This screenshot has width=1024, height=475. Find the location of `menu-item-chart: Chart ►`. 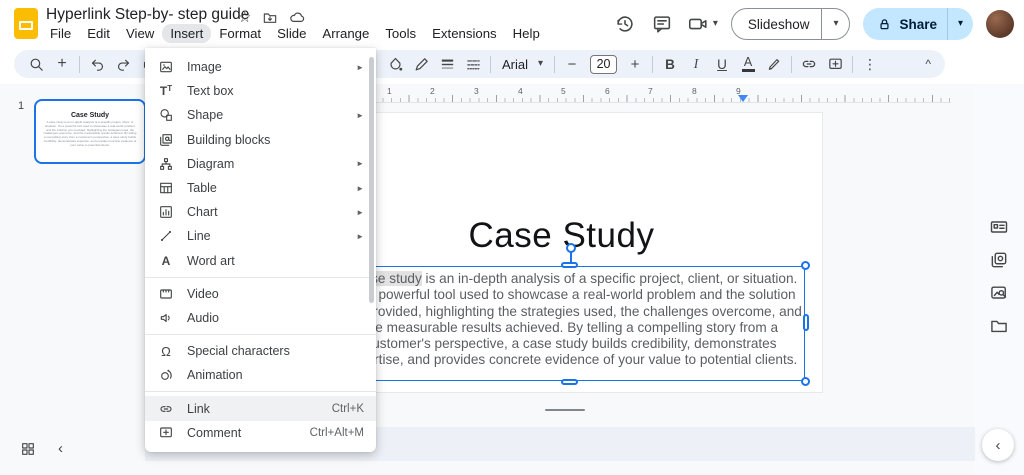

menu-item-chart: Chart ► is located at coordinates (260, 212).